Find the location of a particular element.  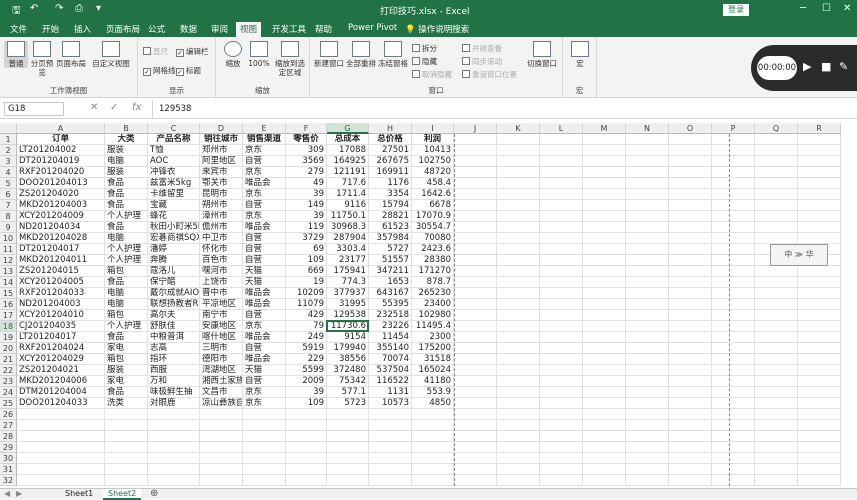

row-header: 21 is located at coordinates (8, 359).